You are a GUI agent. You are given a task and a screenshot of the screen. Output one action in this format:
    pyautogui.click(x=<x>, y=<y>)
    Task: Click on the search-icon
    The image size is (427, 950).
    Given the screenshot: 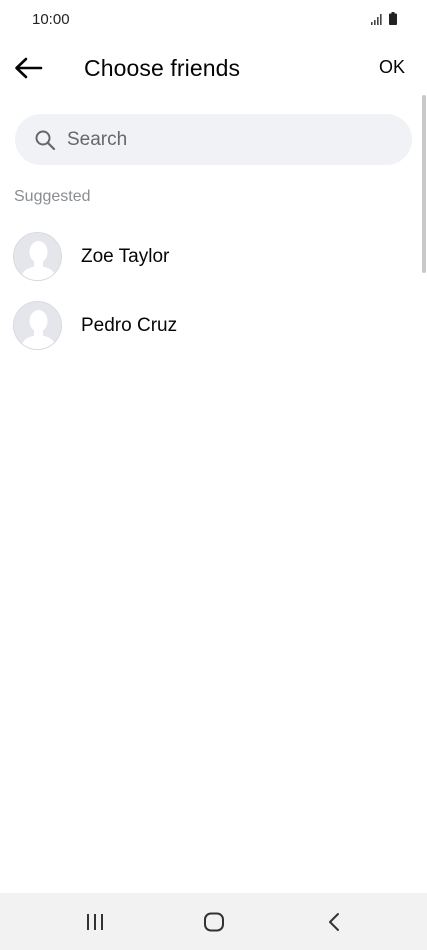 What is the action you would take?
    pyautogui.click(x=45, y=140)
    